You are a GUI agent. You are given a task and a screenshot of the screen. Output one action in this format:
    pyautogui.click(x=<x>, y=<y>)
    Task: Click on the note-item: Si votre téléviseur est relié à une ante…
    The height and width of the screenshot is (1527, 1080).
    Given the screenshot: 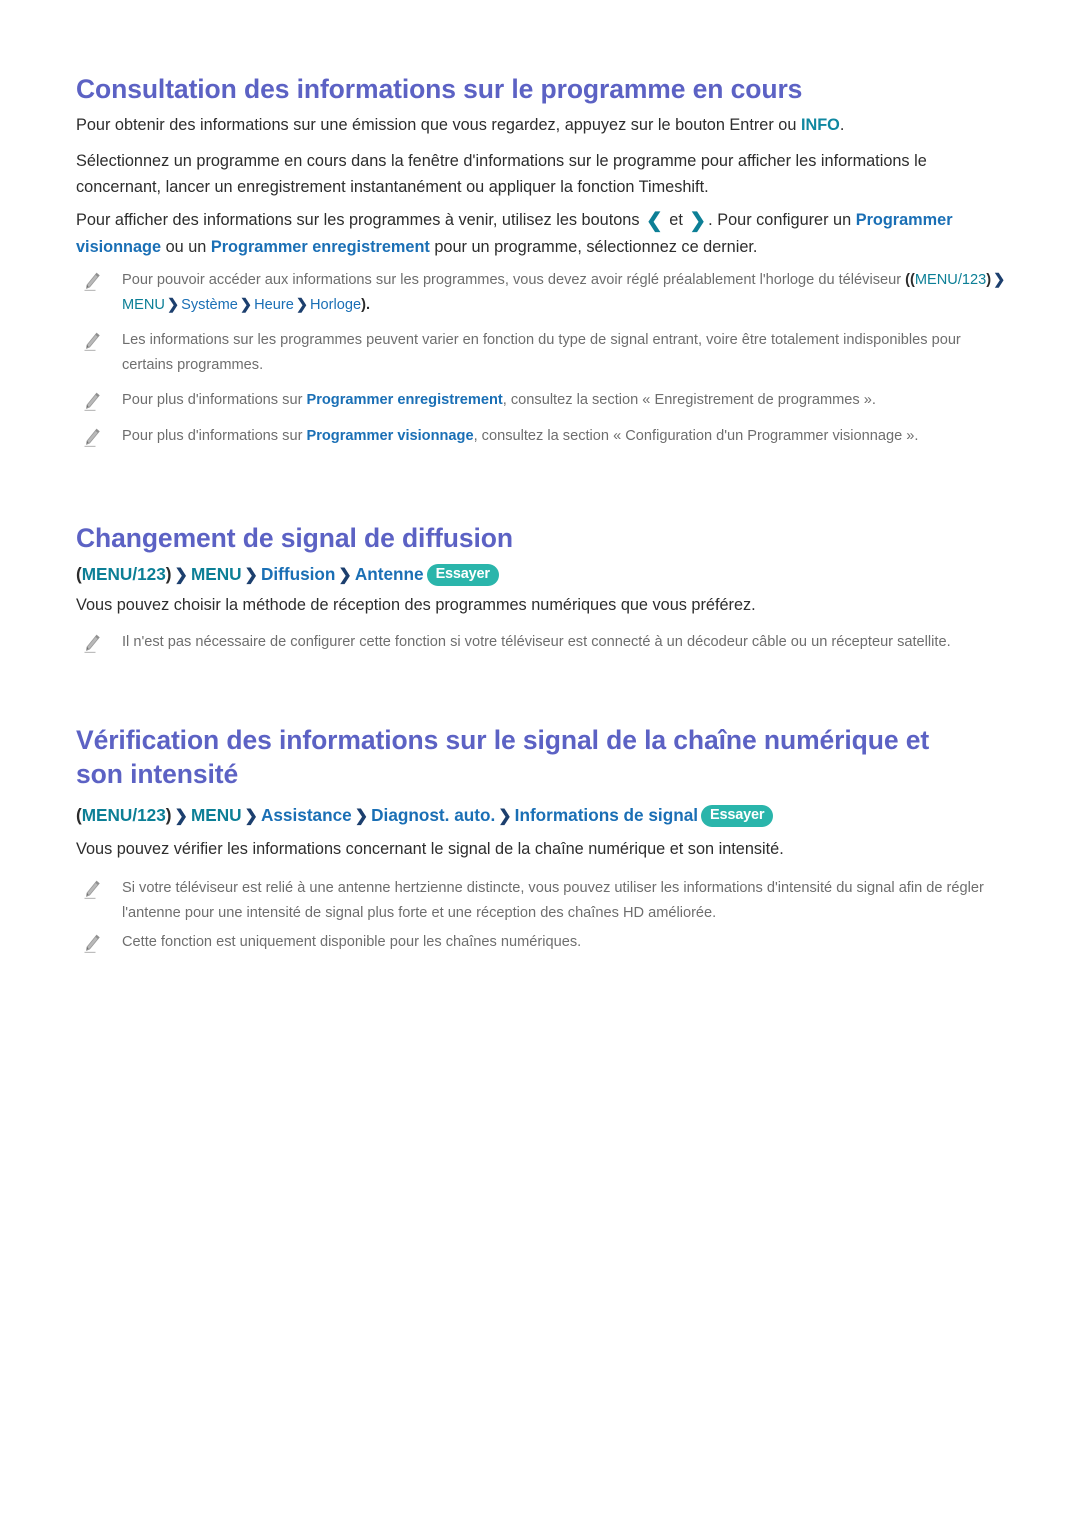 What is the action you would take?
    pyautogui.click(x=546, y=901)
    